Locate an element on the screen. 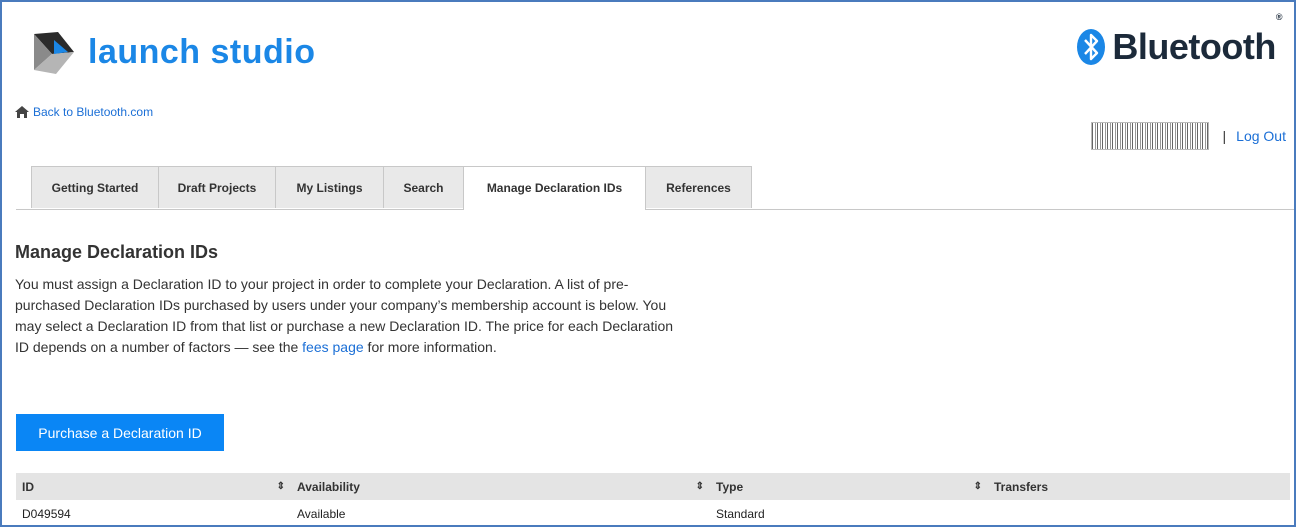  registered-mark: ® is located at coordinates (1279, 17).